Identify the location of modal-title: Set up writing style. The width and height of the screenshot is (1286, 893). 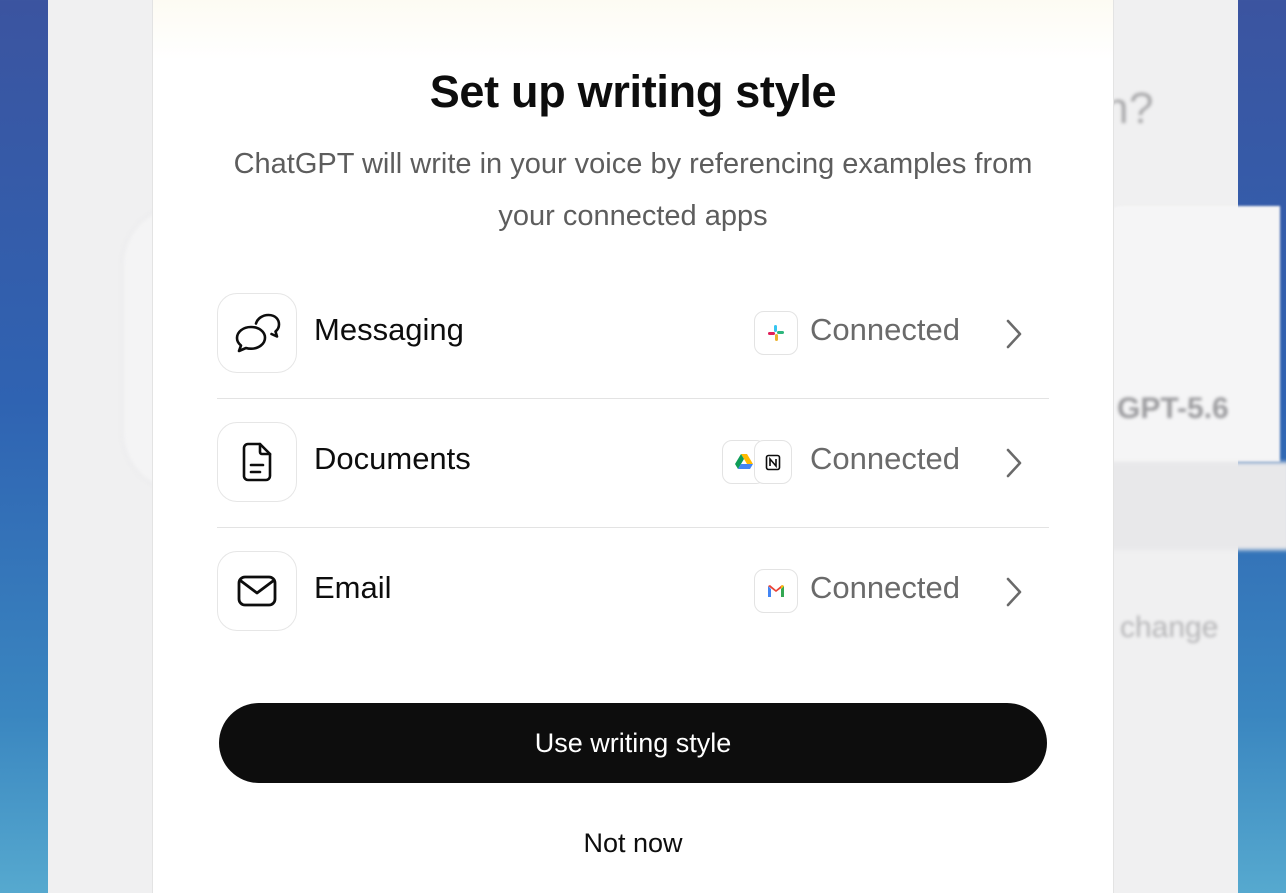
(633, 91).